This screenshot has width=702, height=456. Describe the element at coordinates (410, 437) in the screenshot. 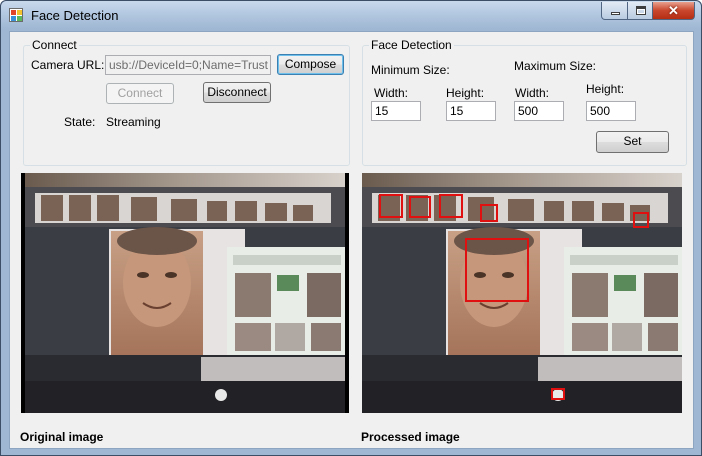

I see `processed-image-caption: Processed image` at that location.